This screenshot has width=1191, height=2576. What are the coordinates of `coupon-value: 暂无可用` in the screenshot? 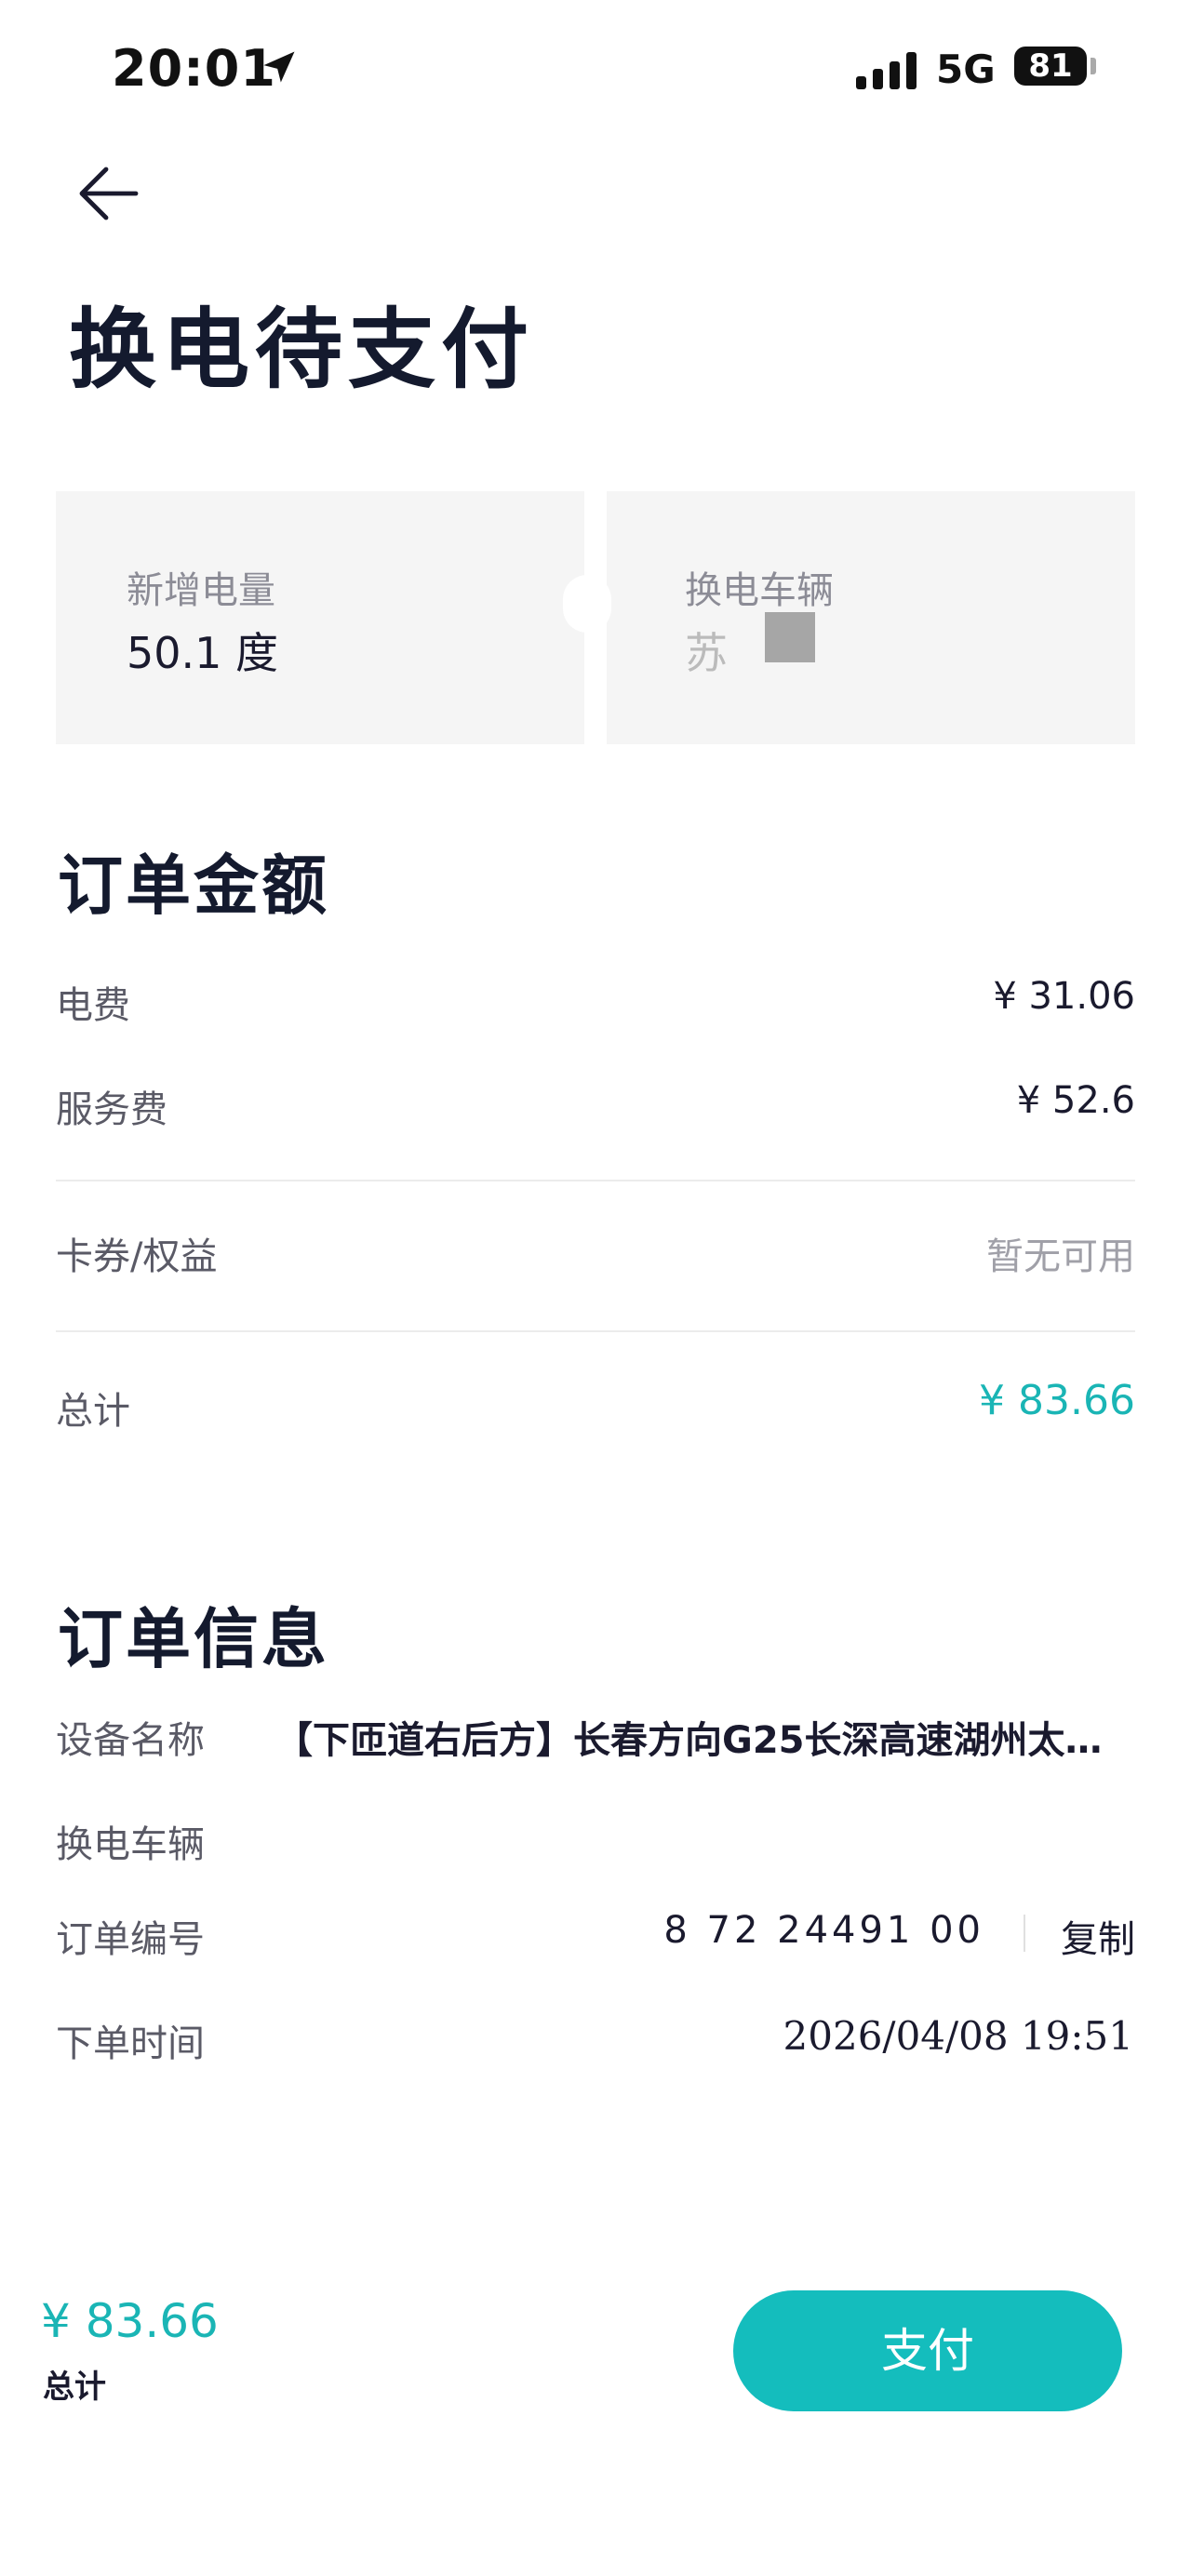 It's located at (1060, 1253).